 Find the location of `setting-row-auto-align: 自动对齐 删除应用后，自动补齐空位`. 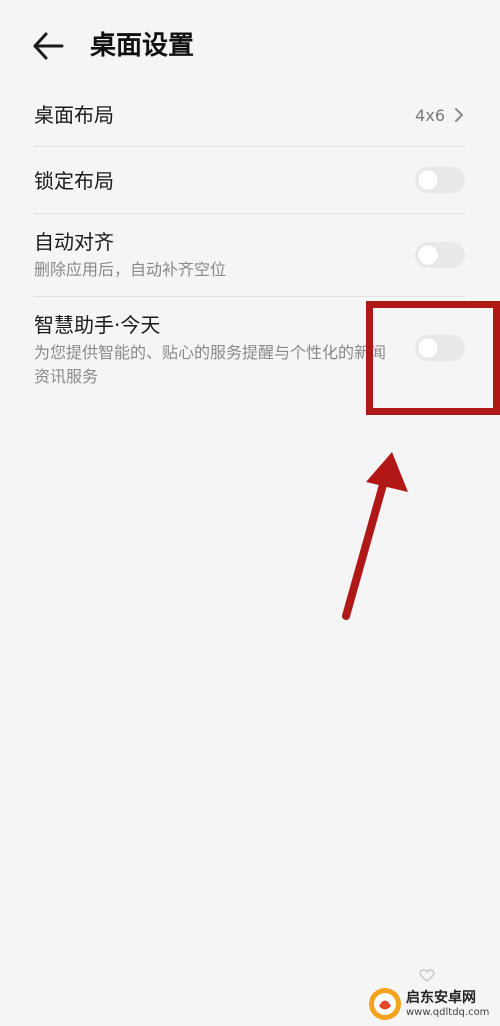

setting-row-auto-align: 自动对齐 删除应用后，自动补齐空位 is located at coordinates (249, 255).